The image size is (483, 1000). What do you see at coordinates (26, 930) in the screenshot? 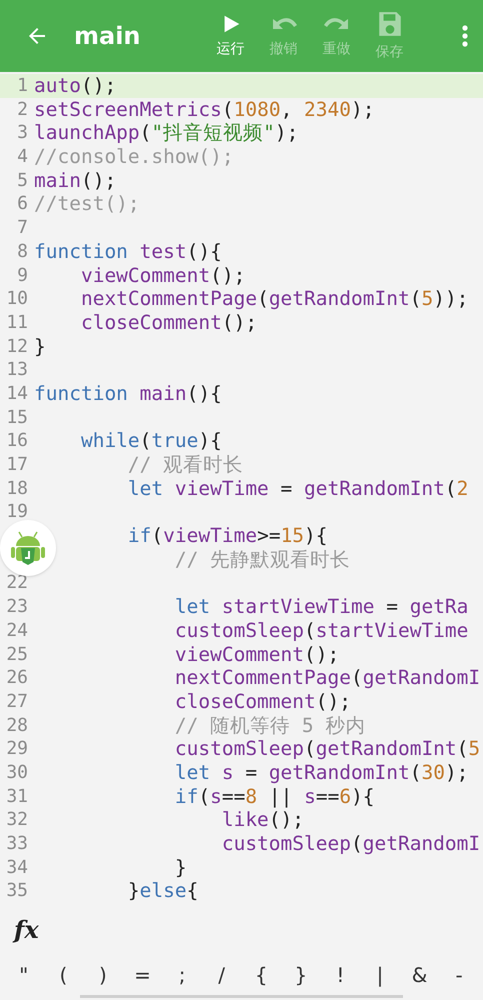
I see `function-button: fx` at bounding box center [26, 930].